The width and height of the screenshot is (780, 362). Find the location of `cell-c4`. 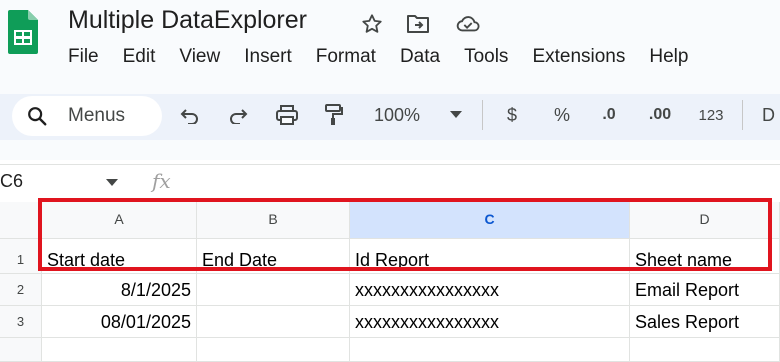

cell-c4 is located at coordinates (490, 350).